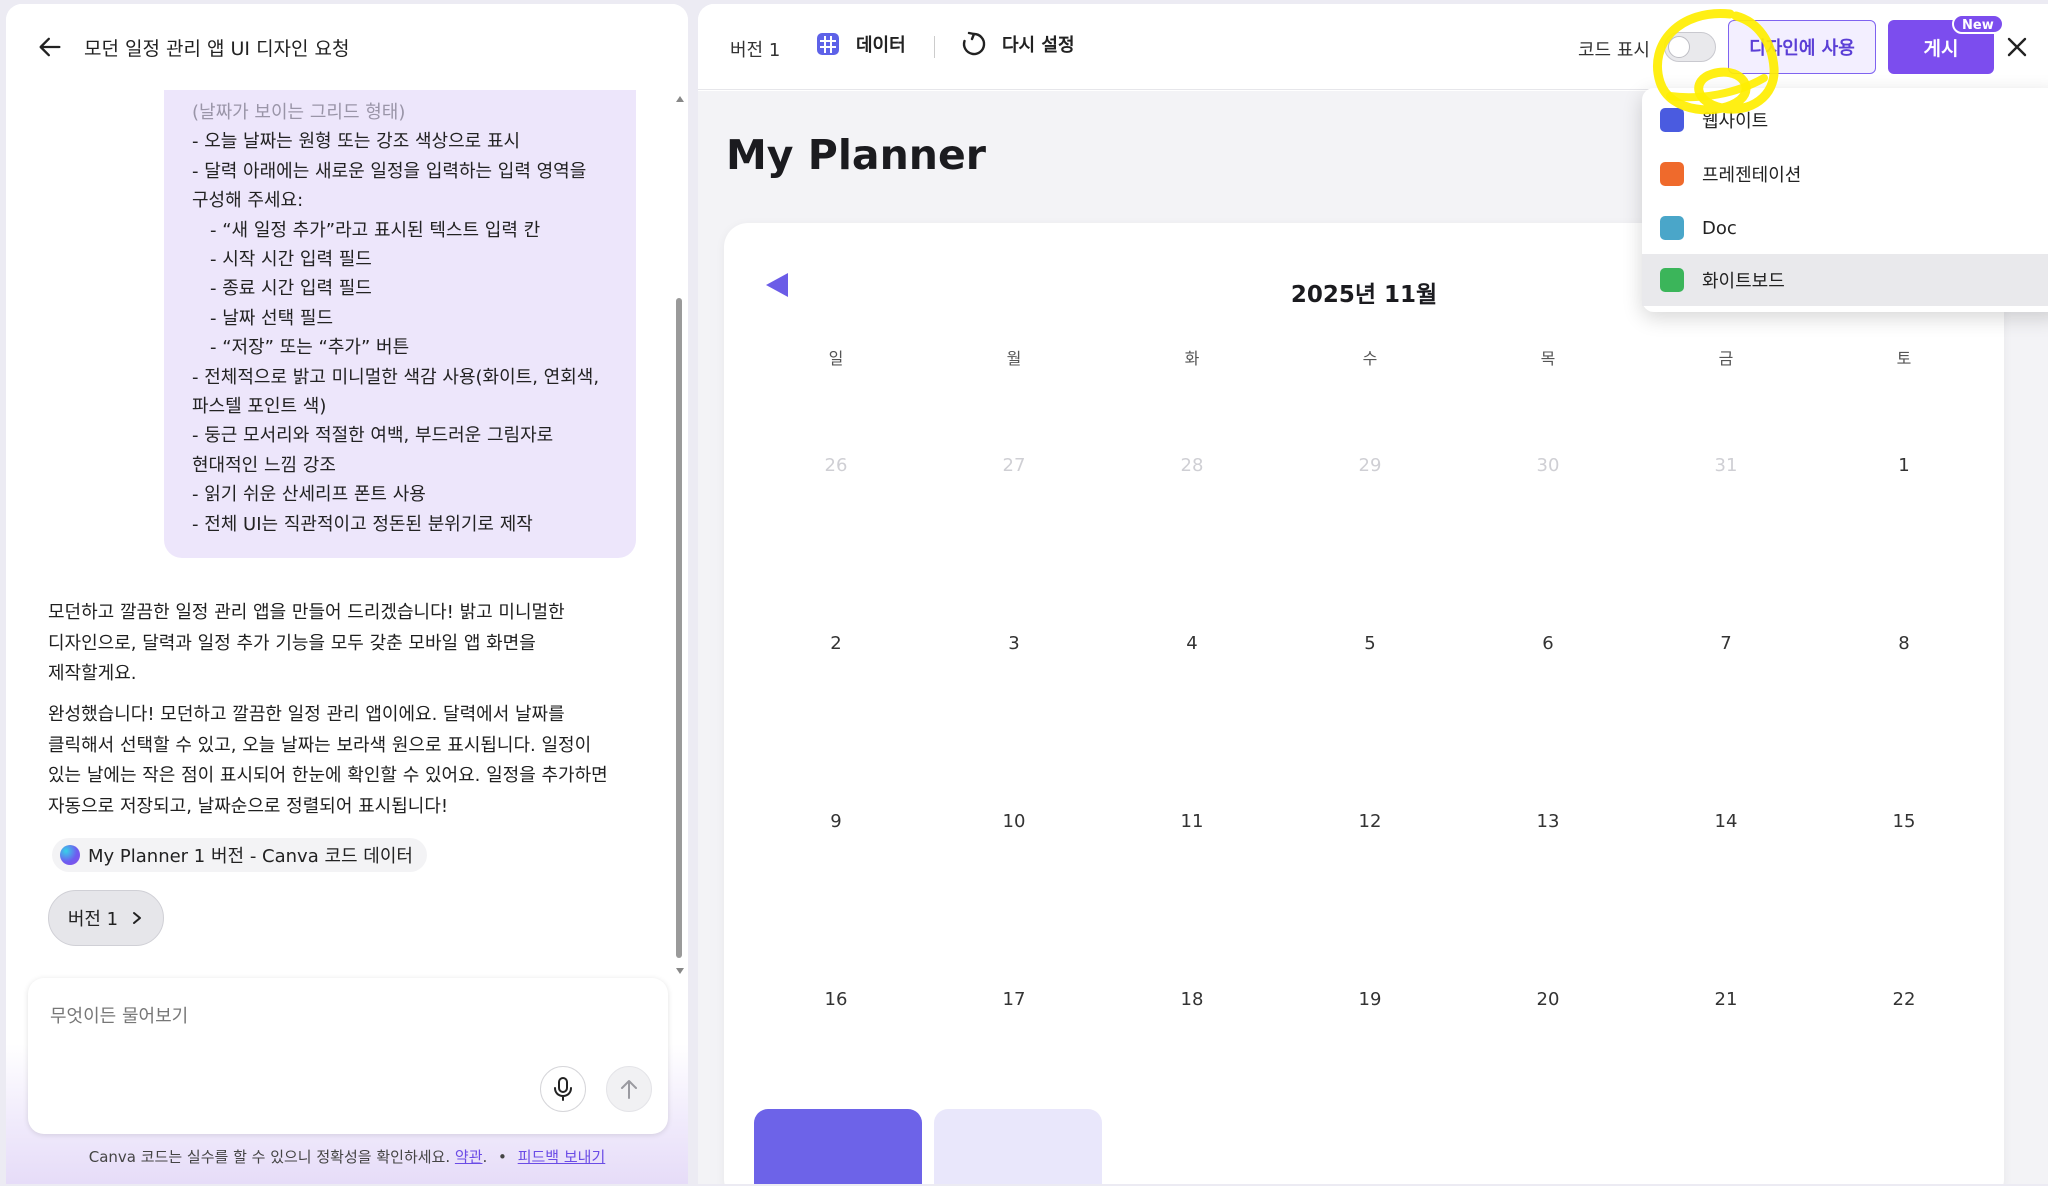 This screenshot has width=2048, height=1186. What do you see at coordinates (1726, 999) in the screenshot?
I see `calendar-day: 21` at bounding box center [1726, 999].